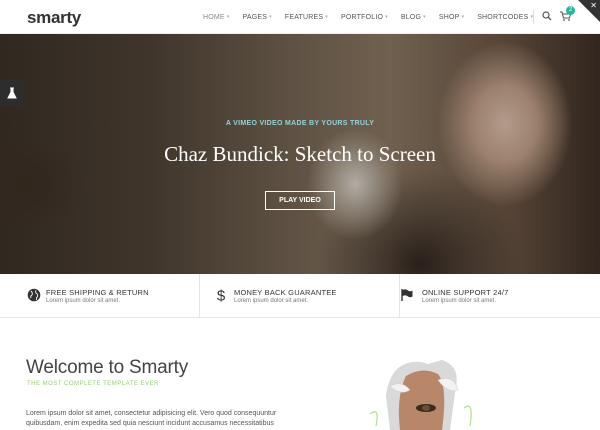  Describe the element at coordinates (413, 17) in the screenshot. I see `nav-blog: BLOG ▾` at that location.